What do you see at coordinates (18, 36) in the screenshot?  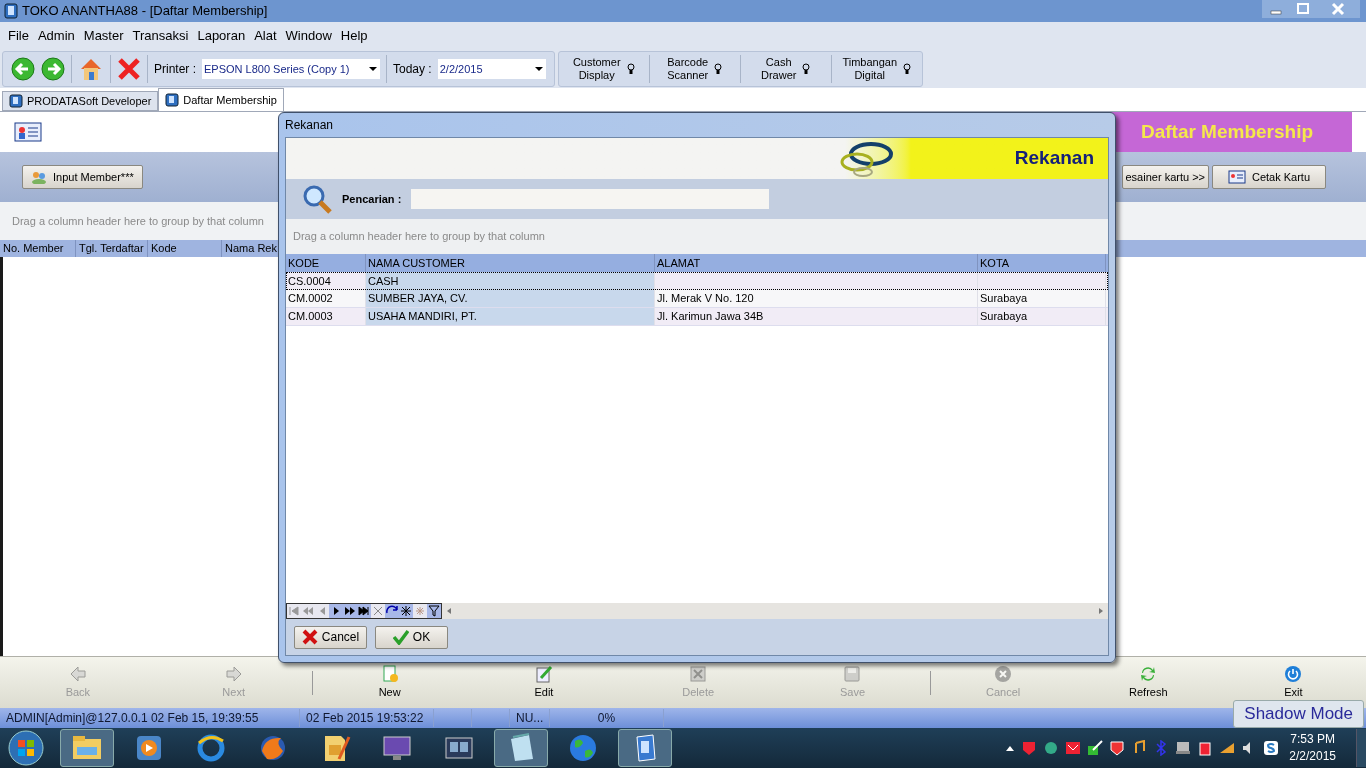 I see `menu-item: File` at bounding box center [18, 36].